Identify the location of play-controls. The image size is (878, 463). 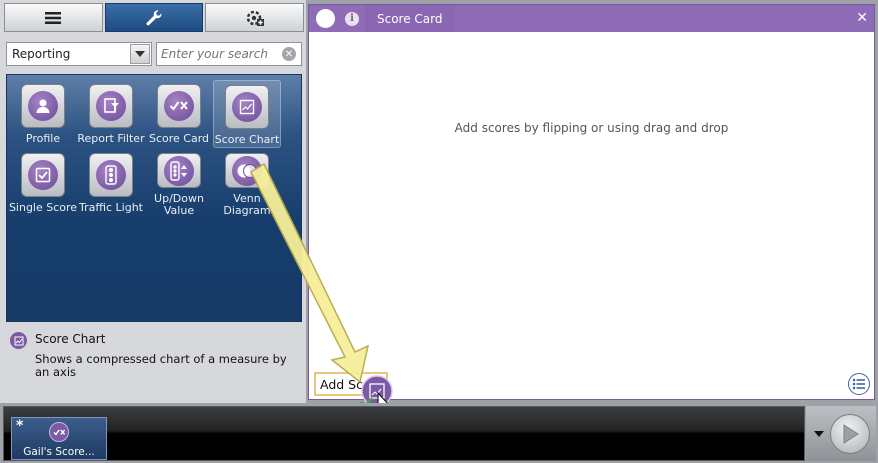
(841, 433).